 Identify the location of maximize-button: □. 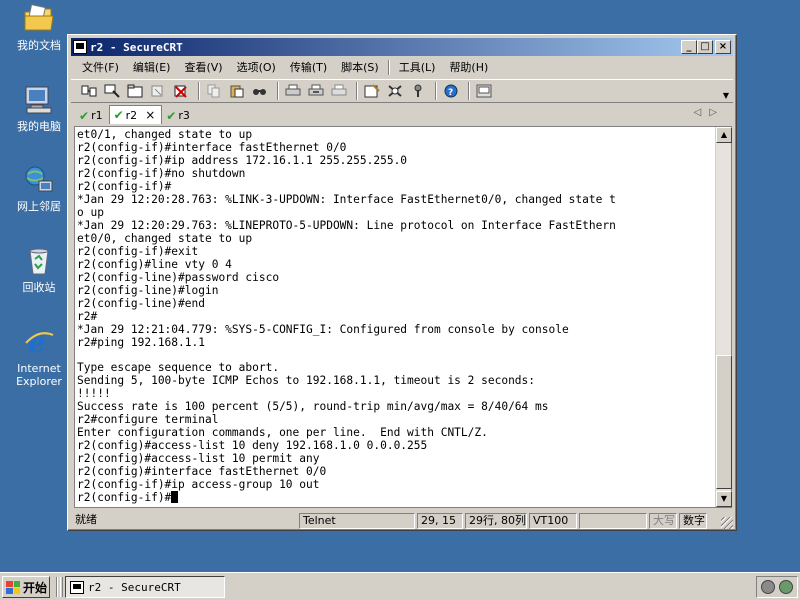
(705, 47).